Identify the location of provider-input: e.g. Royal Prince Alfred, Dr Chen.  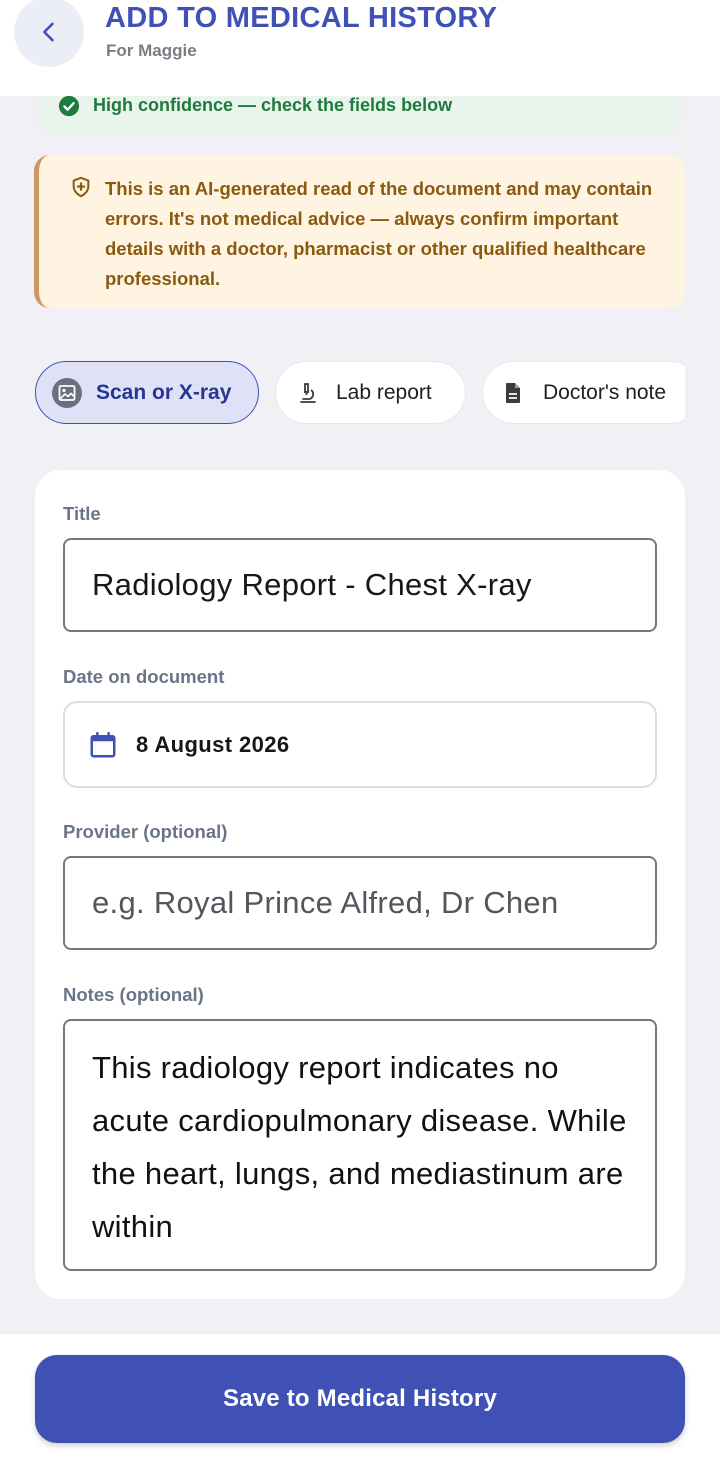
(360, 903).